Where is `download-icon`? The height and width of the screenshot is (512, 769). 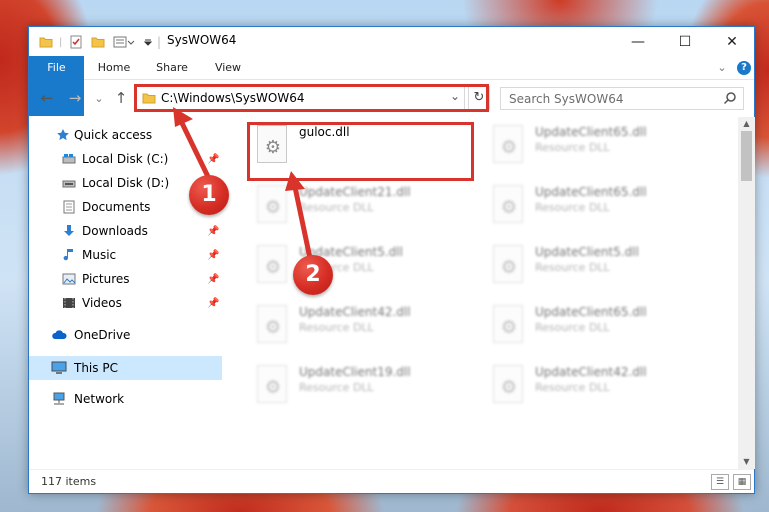
download-icon is located at coordinates (69, 231).